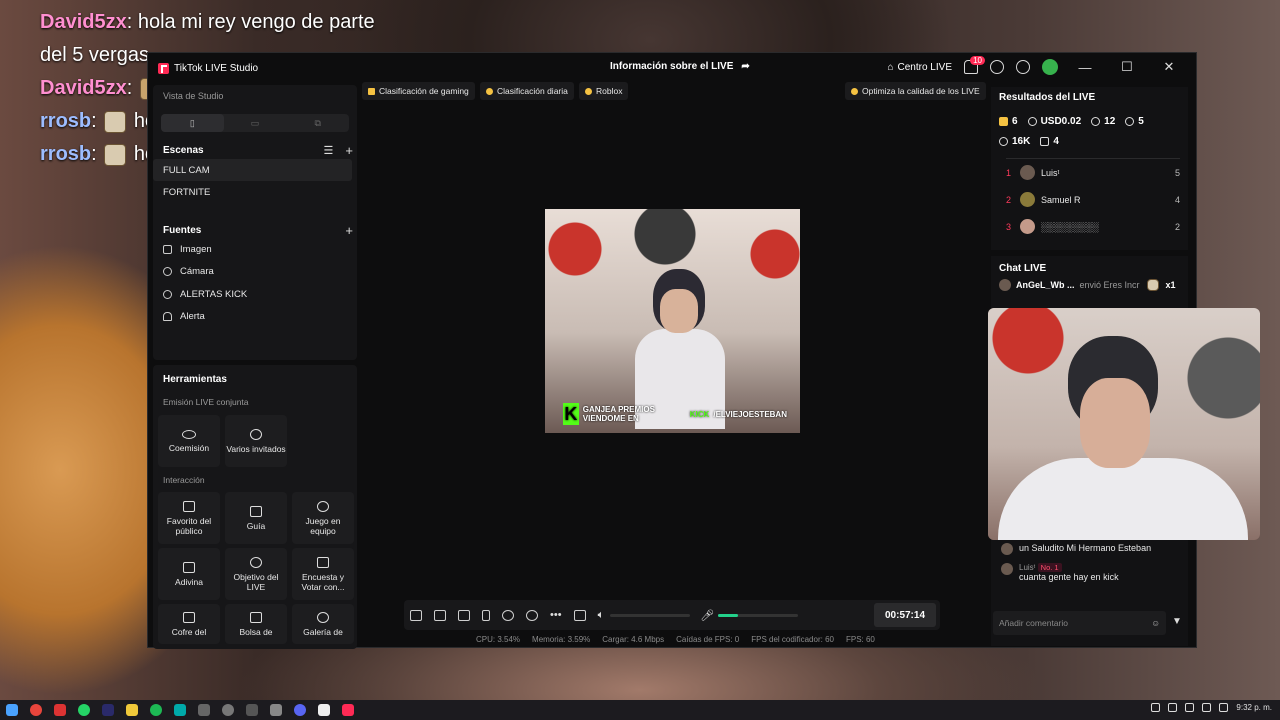 This screenshot has width=1280, height=720. Describe the element at coordinates (464, 615) in the screenshot. I see `add-screen-icon` at that location.